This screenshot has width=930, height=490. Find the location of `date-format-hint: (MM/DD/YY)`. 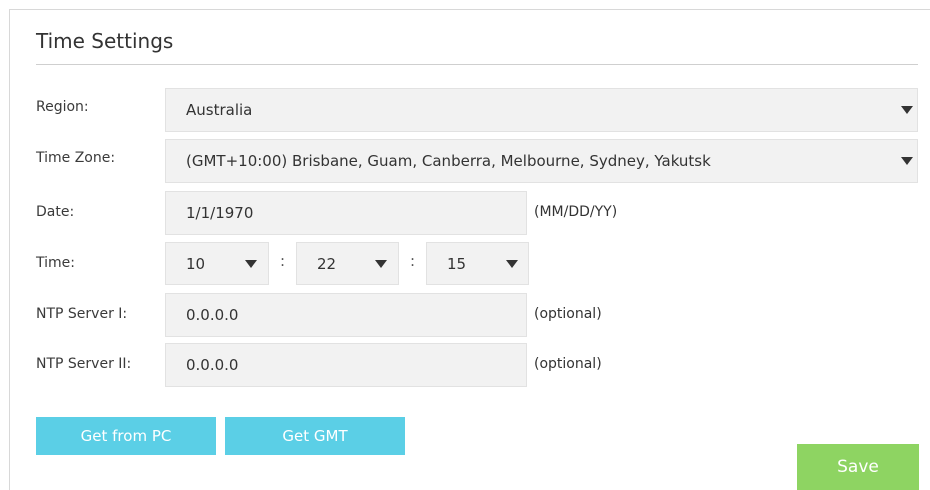

date-format-hint: (MM/DD/YY) is located at coordinates (576, 212).